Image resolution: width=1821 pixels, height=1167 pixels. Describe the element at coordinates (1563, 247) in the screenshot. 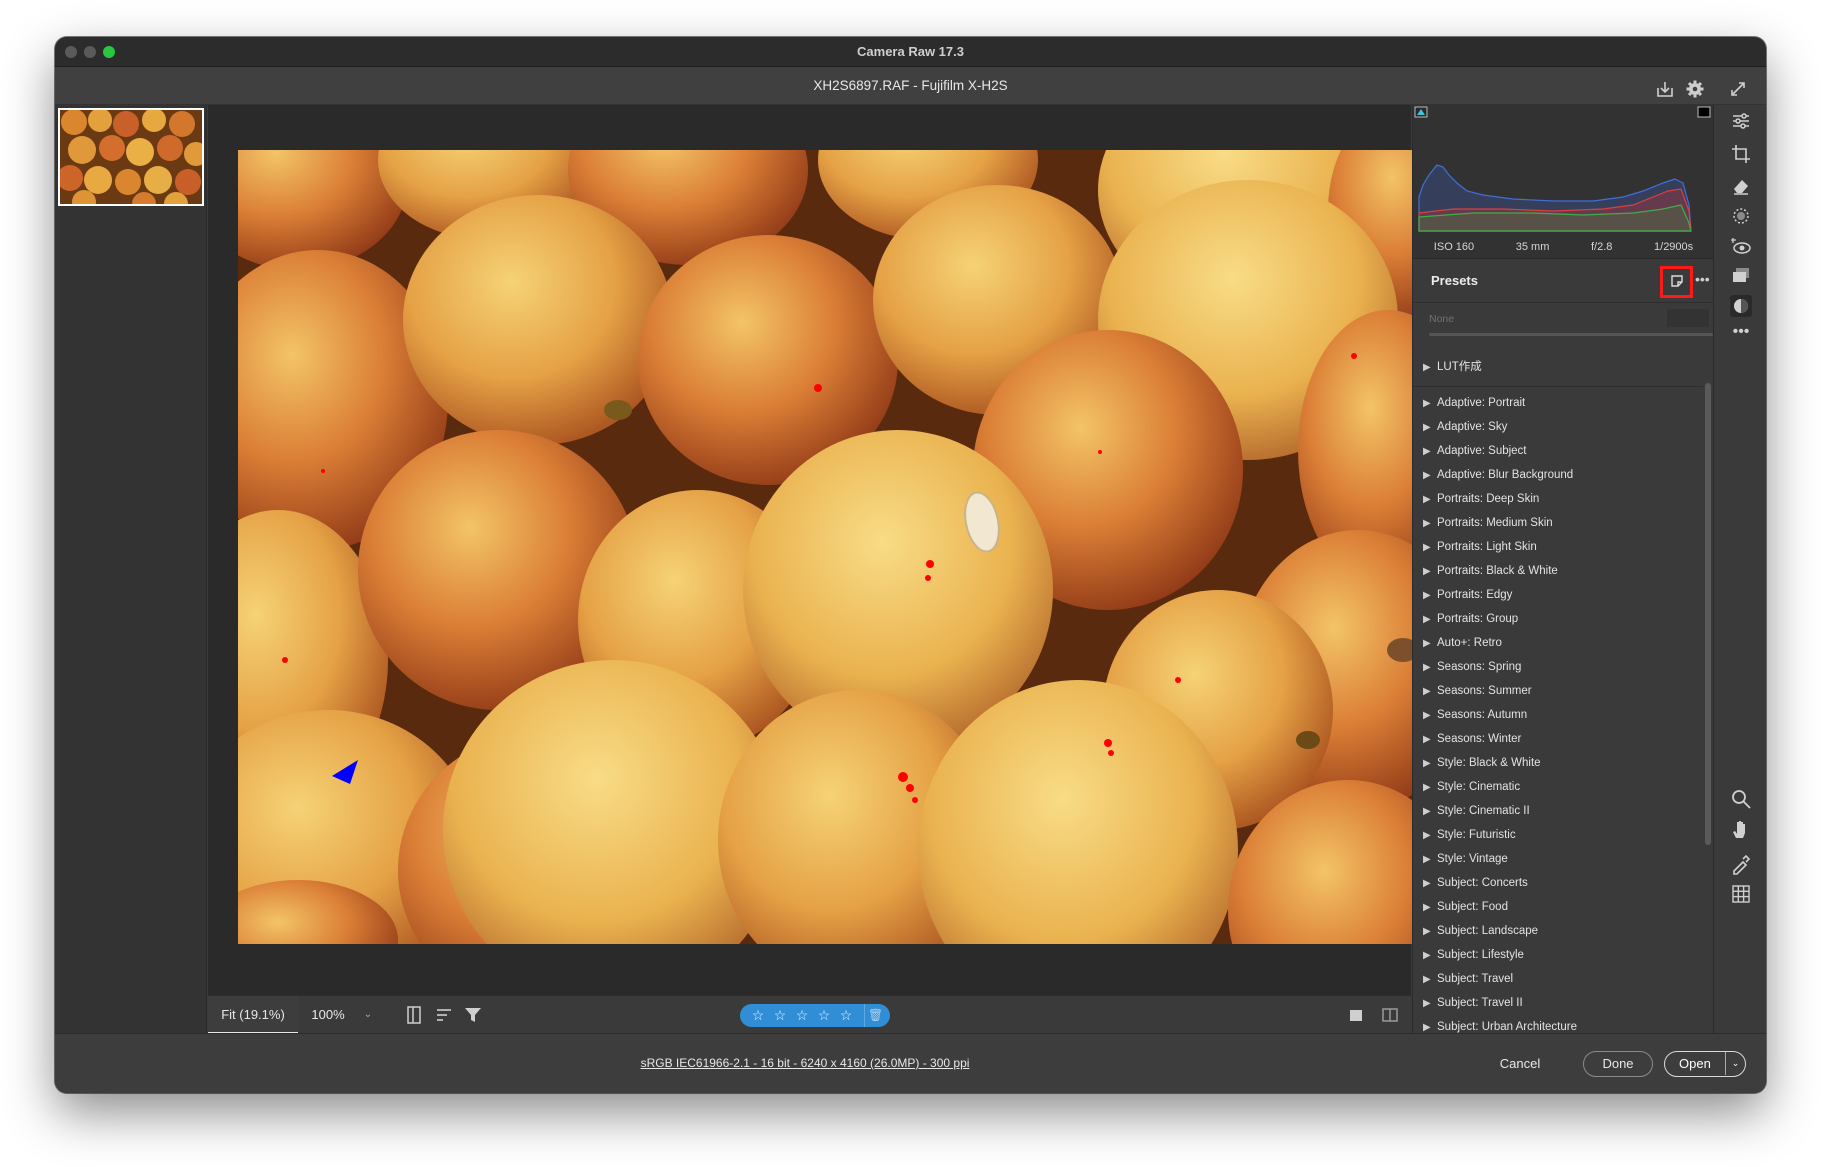

I see `exif-bar: ISO 160 35 mm f/2.8 1/2900s` at that location.